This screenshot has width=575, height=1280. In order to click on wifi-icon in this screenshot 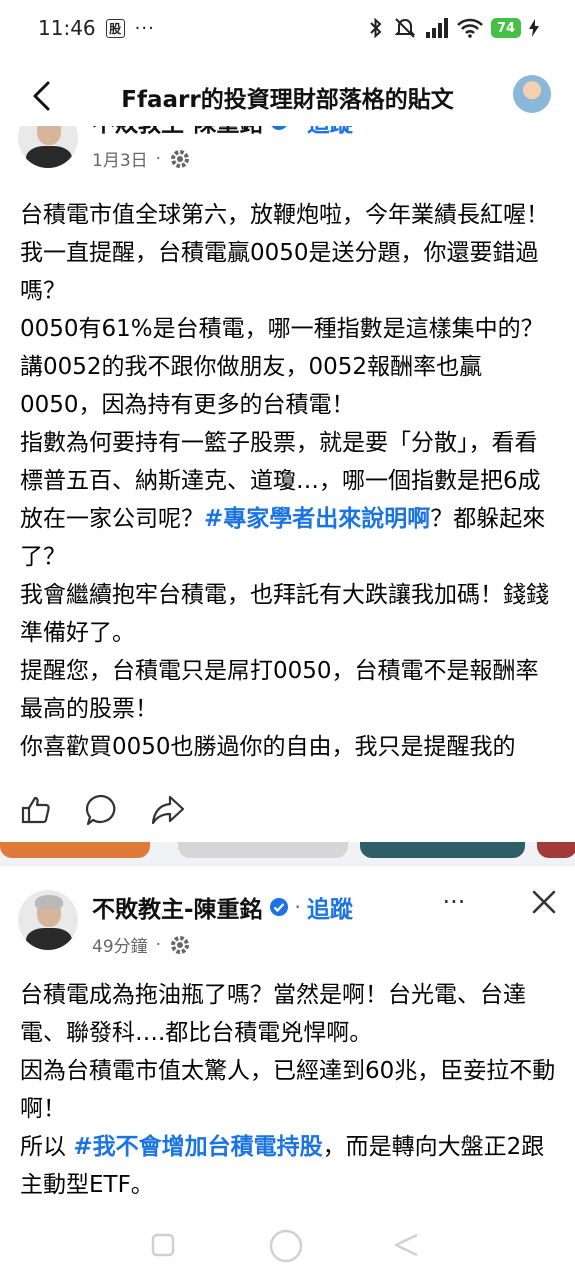, I will do `click(470, 28)`.